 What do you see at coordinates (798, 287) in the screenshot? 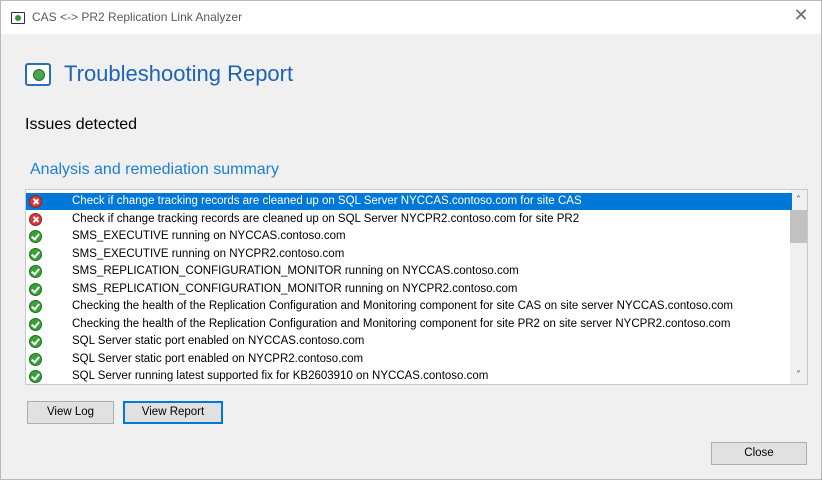
I see `vertical-scrollbar: ˄ ˅` at bounding box center [798, 287].